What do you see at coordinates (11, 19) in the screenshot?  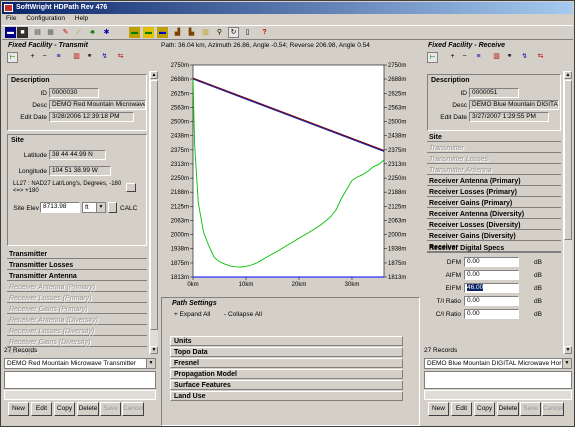 I see `menu-file: File` at bounding box center [11, 19].